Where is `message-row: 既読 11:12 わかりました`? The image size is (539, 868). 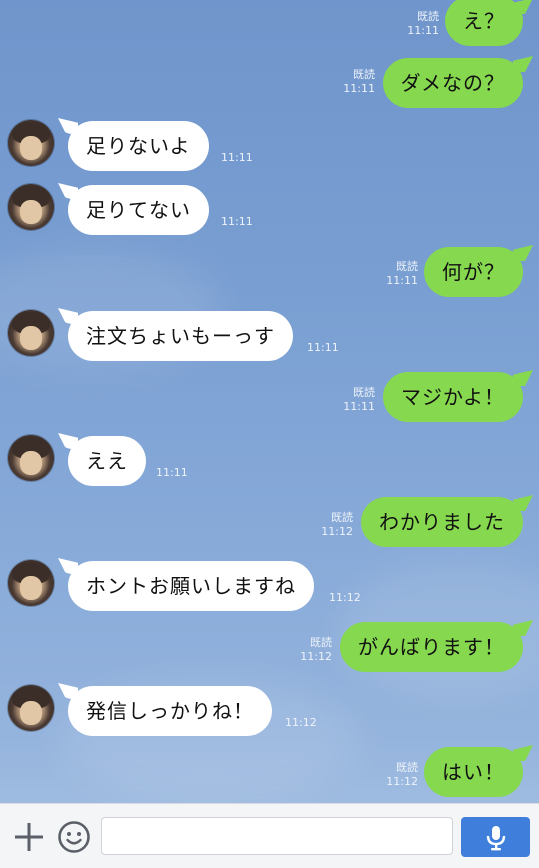
message-row: 既読 11:12 わかりました is located at coordinates (269, 525).